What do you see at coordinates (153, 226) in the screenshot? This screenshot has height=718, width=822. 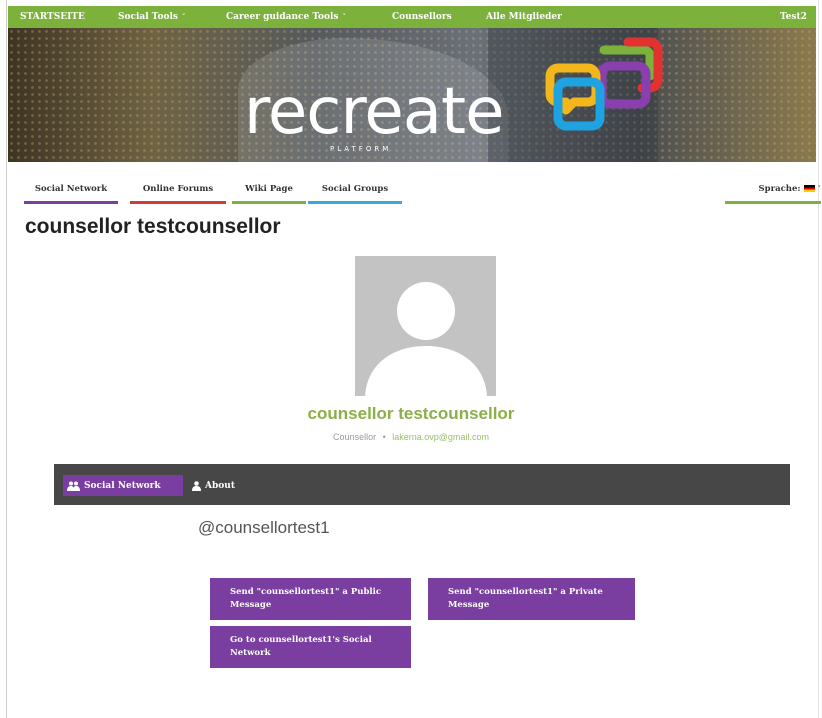 I see `page-title: counsellor testcounsellor` at bounding box center [153, 226].